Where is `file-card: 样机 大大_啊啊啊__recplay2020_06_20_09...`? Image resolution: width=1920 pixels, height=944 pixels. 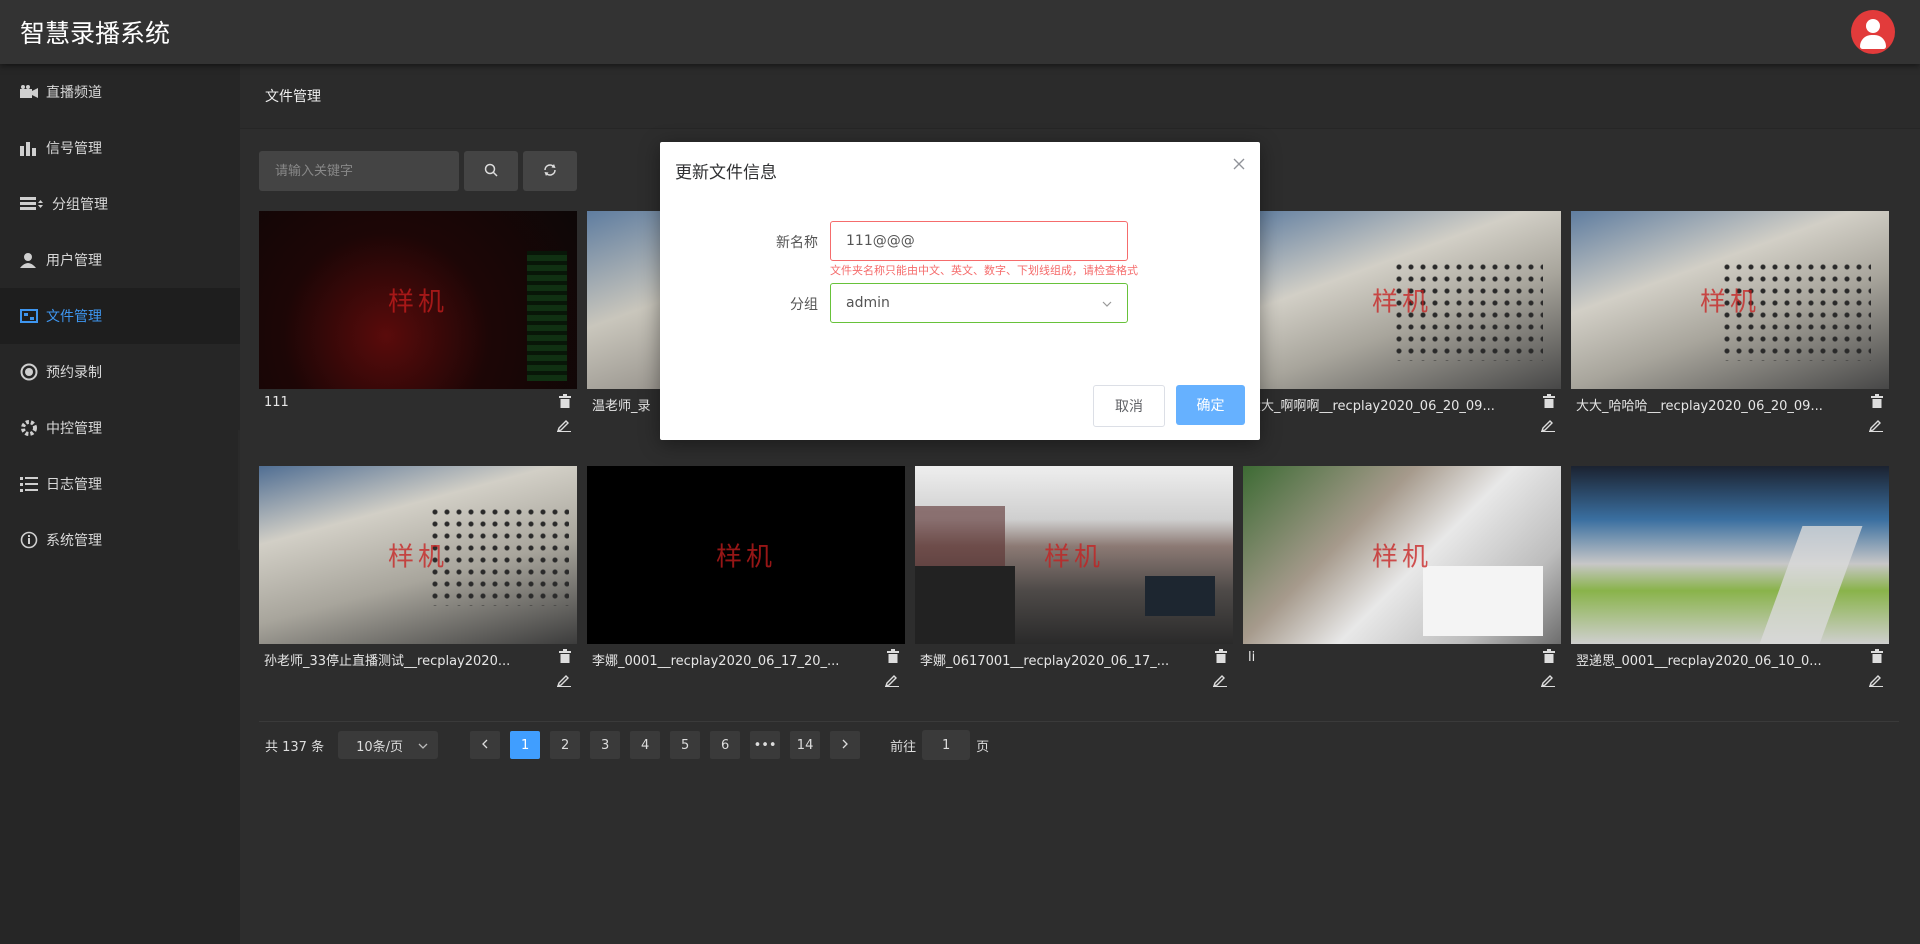
file-card: 样机 大大_啊啊啊__recplay2020_06_20_09... is located at coordinates (1402, 331).